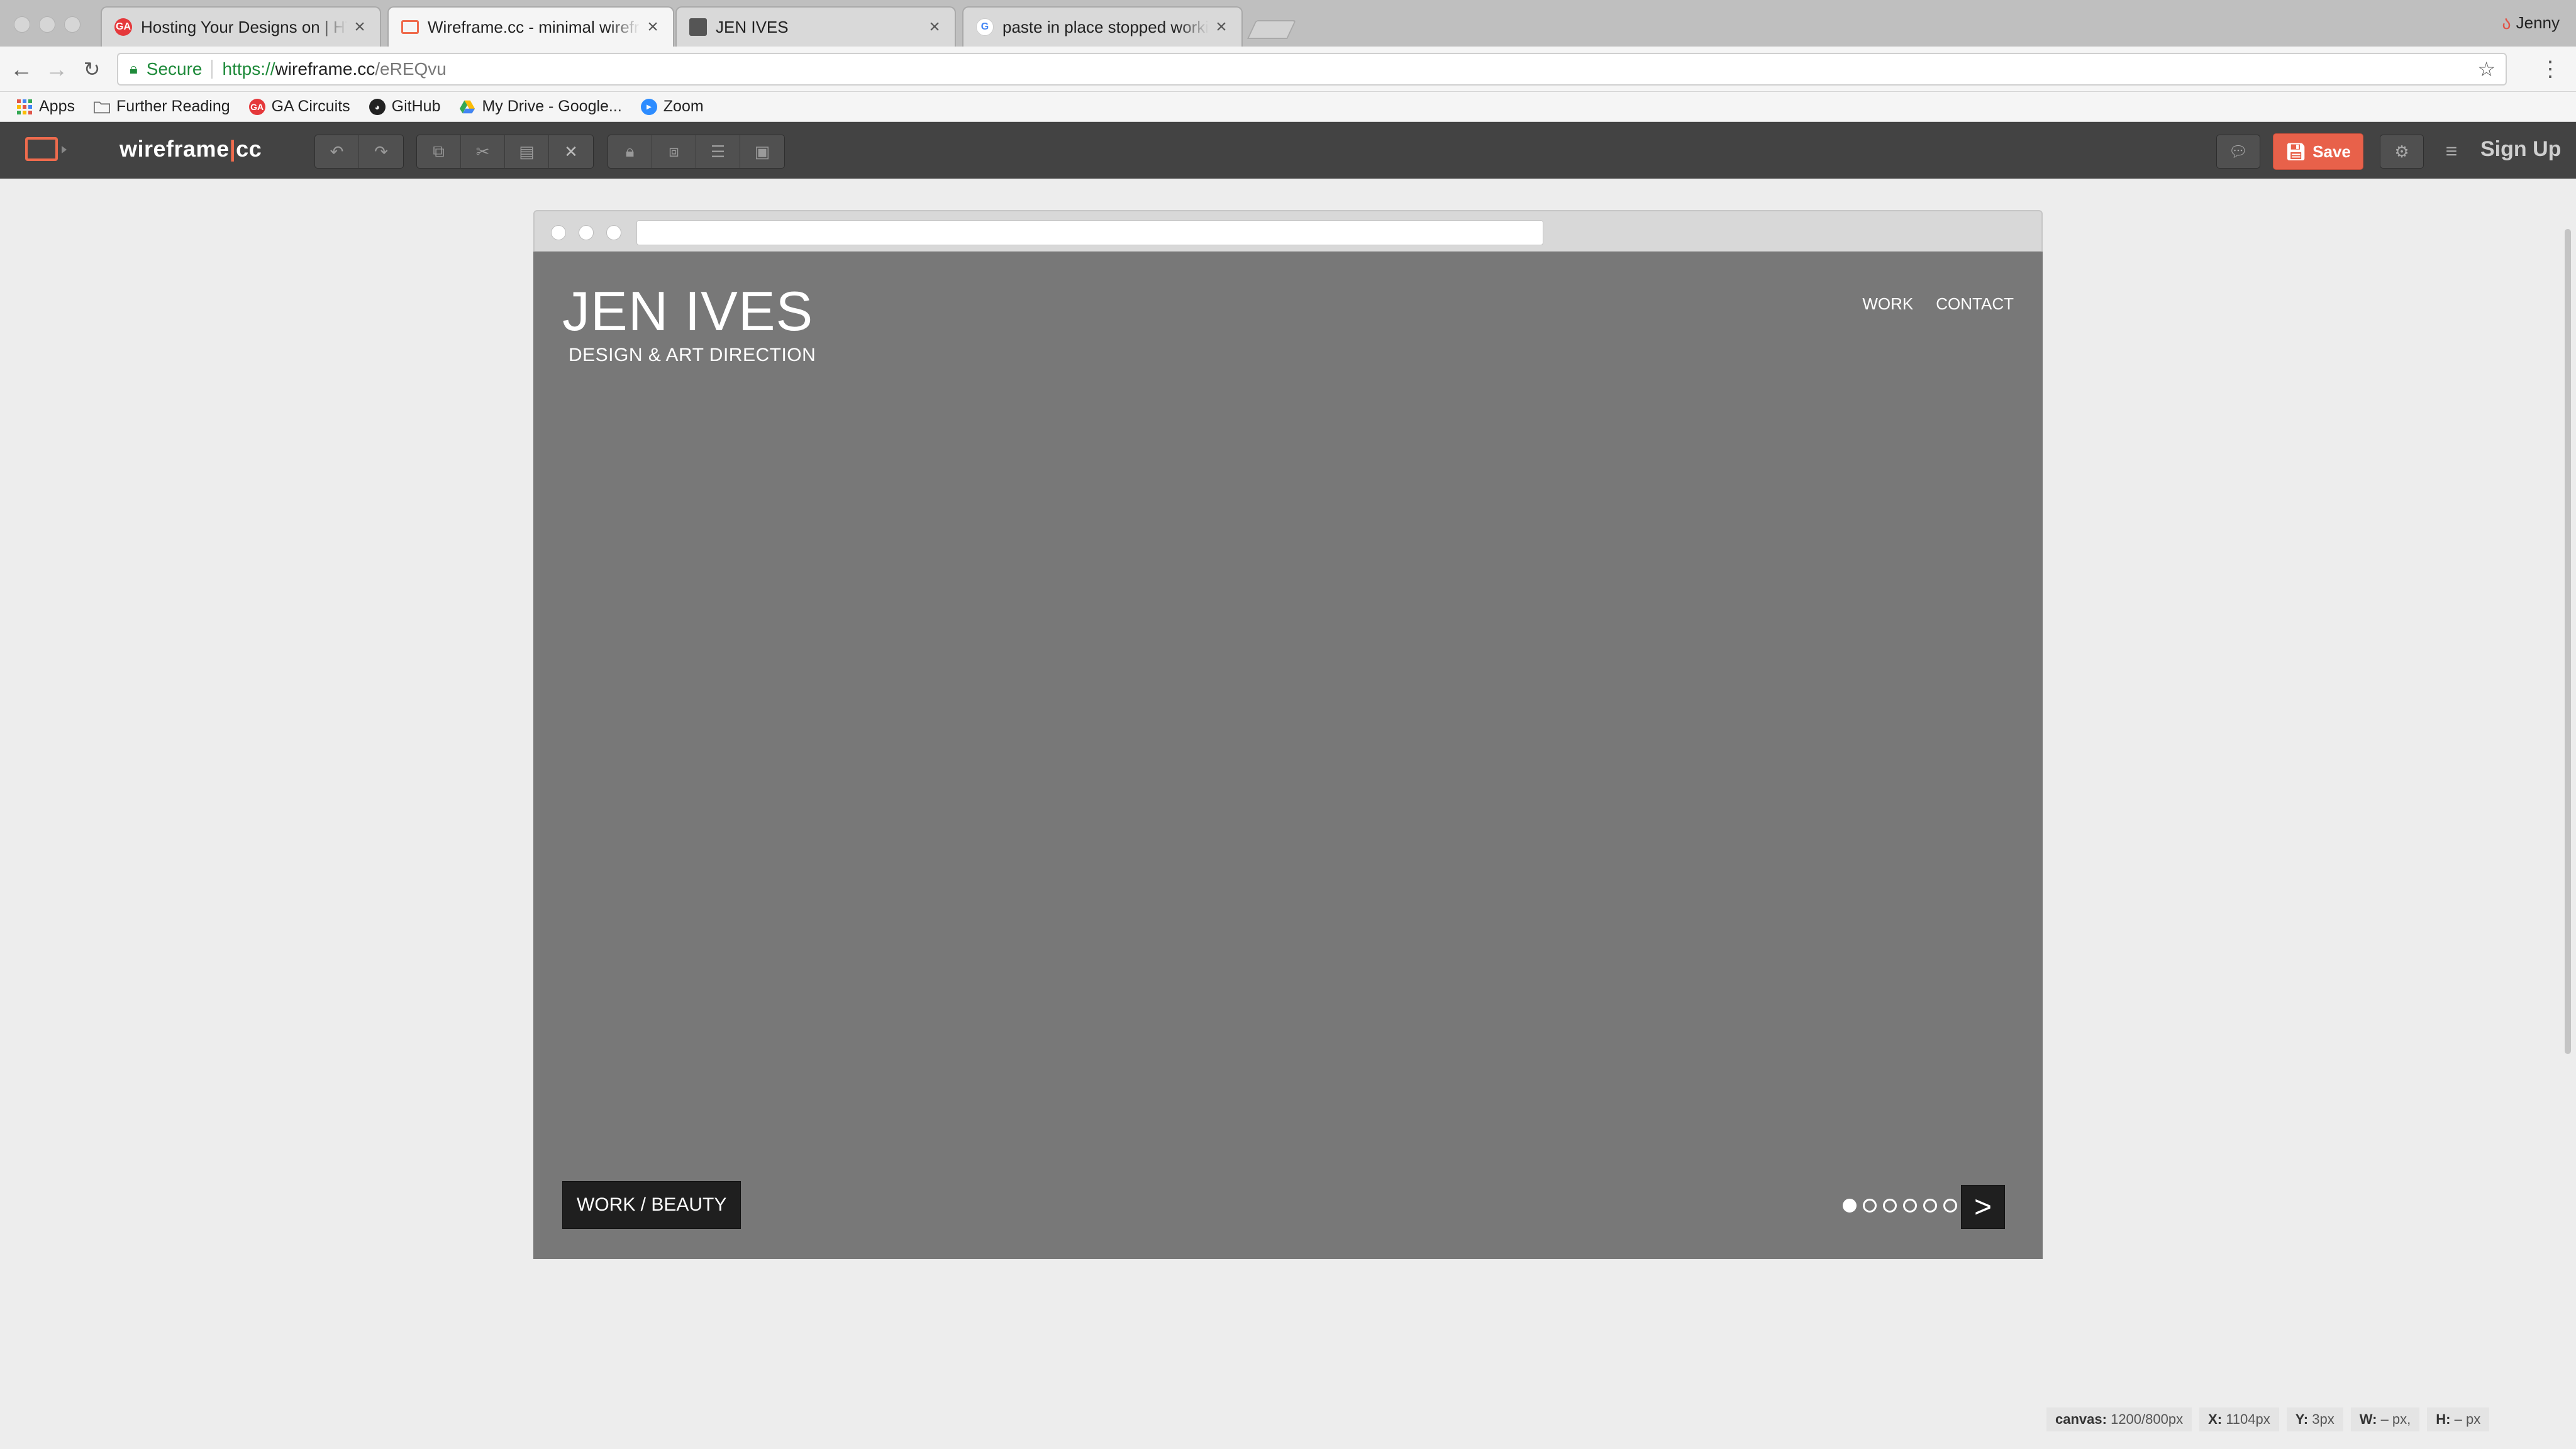 The image size is (2576, 1449). I want to click on bookmark-star-icon: ☆, so click(2486, 69).